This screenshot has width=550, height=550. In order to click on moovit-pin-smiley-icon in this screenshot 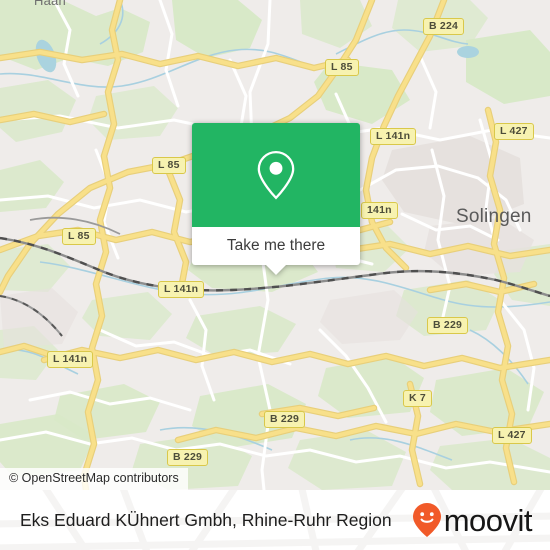, I will do `click(426, 520)`.